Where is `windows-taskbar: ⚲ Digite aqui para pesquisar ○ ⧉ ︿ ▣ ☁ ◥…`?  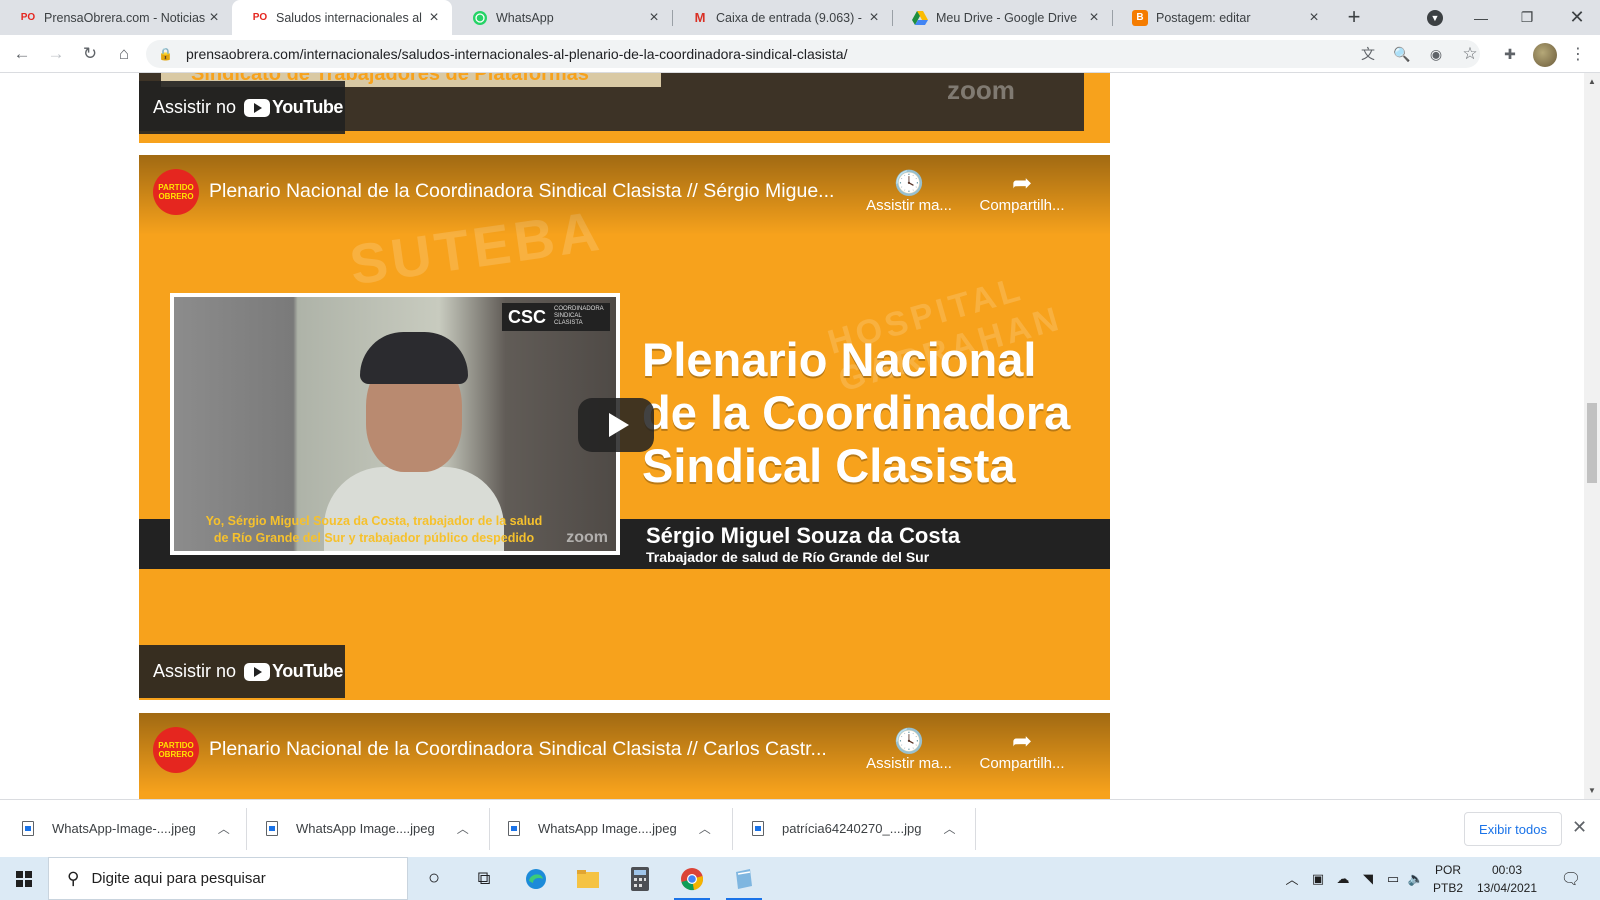 windows-taskbar: ⚲ Digite aqui para pesquisar ○ ⧉ ︿ ▣ ☁ ◥… is located at coordinates (800, 878).